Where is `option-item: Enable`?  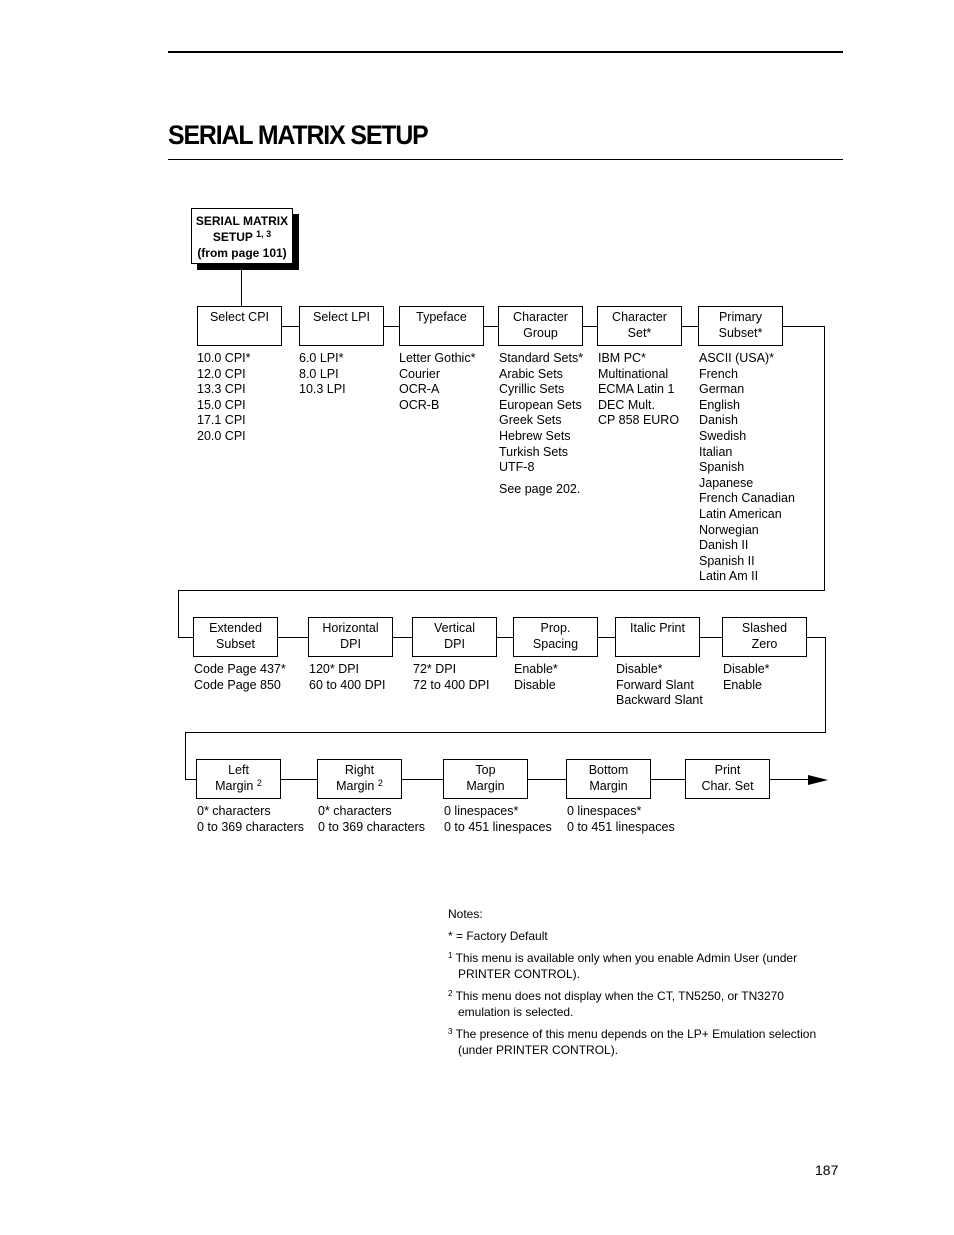
option-item: Enable is located at coordinates (742, 684).